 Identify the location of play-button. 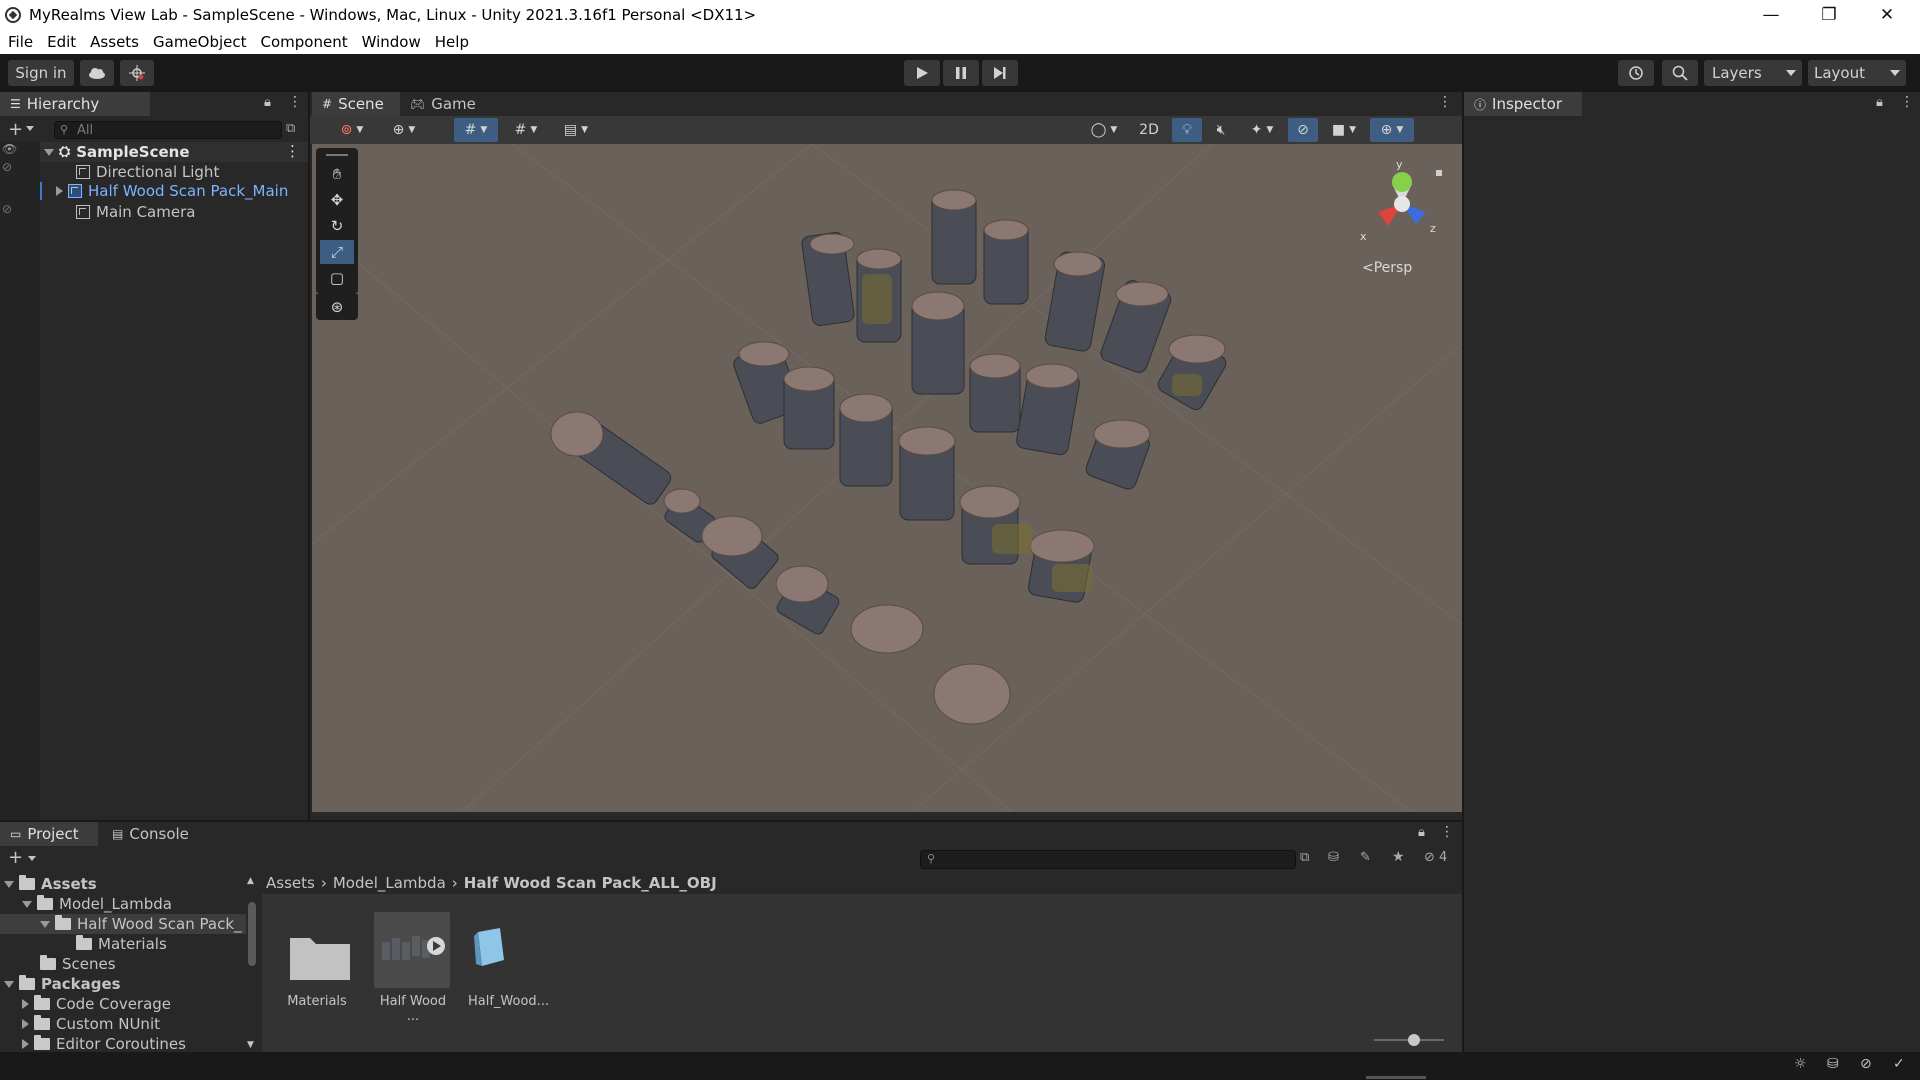
(922, 73).